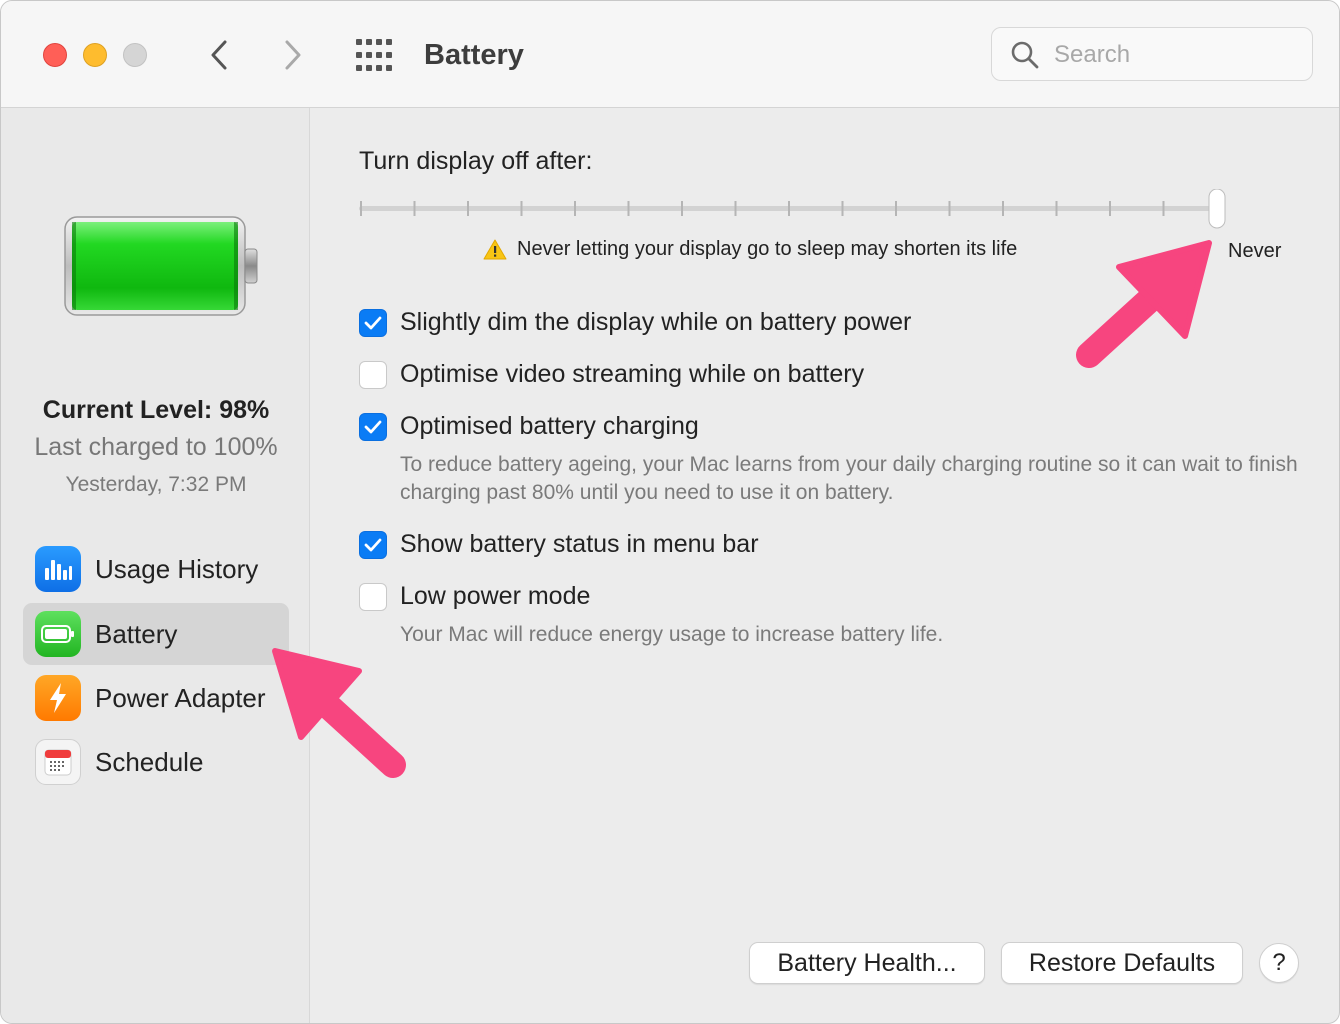 The width and height of the screenshot is (1340, 1024). What do you see at coordinates (794, 209) in the screenshot?
I see `display-sleep-slider` at bounding box center [794, 209].